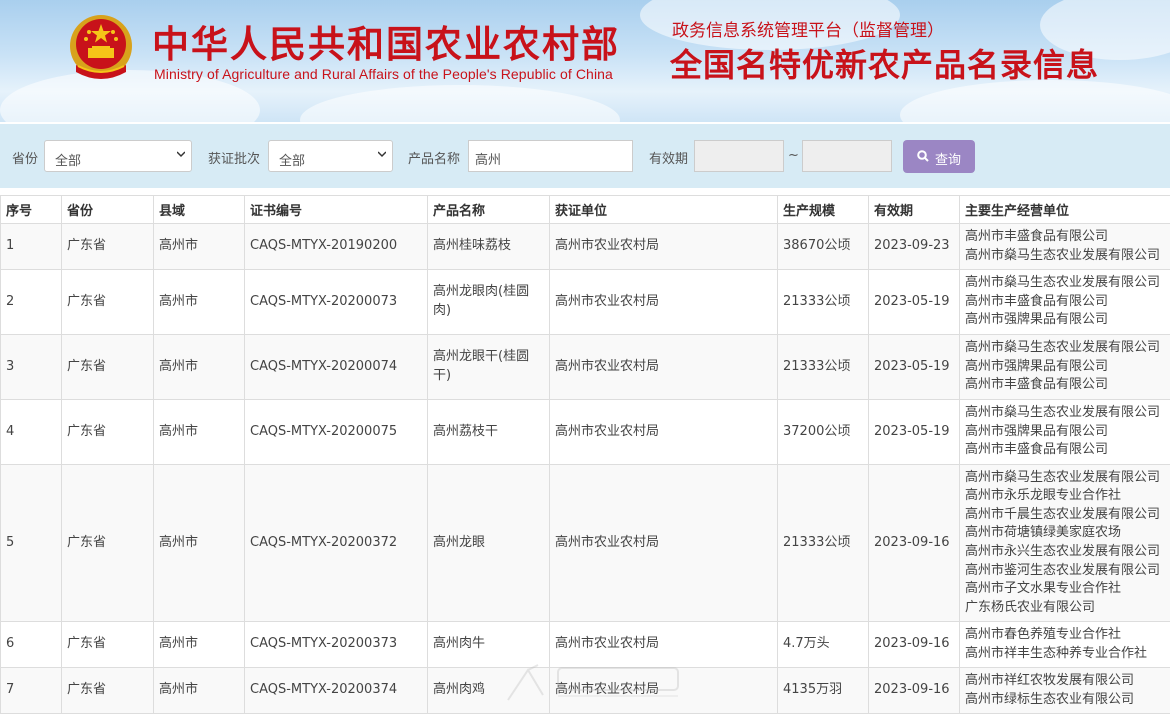 The height and width of the screenshot is (714, 1170). I want to click on cell-producers: 高州市燊马生态农业发展有限公司 高州市丰盛食品有限公司 高州市强牌果品有限公司, so click(1065, 302).